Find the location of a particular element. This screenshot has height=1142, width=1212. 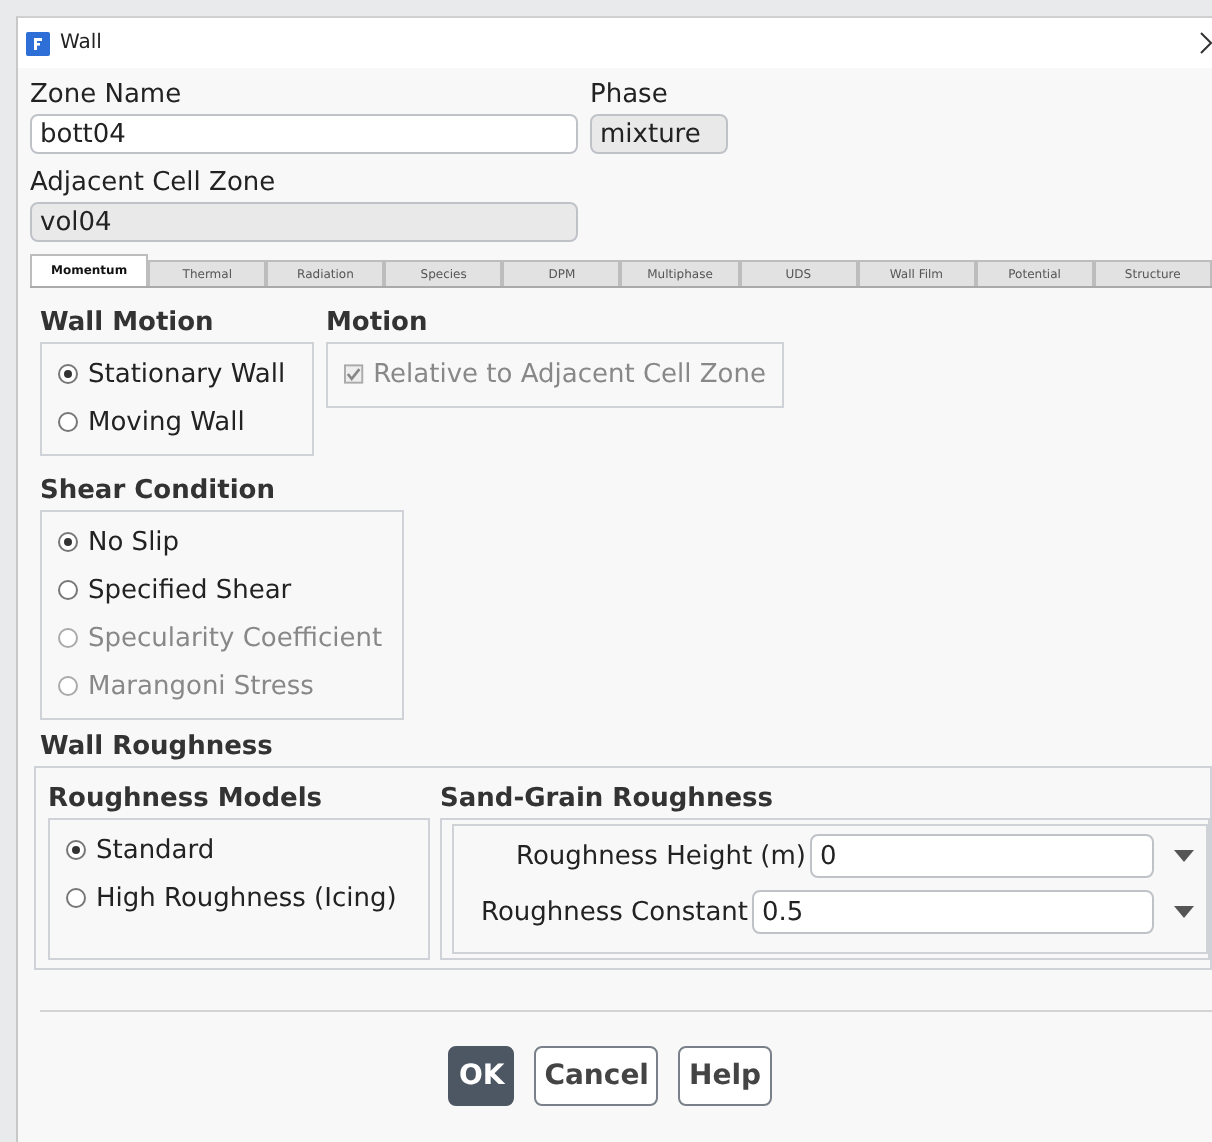

dialog-button: Help is located at coordinates (725, 1076).